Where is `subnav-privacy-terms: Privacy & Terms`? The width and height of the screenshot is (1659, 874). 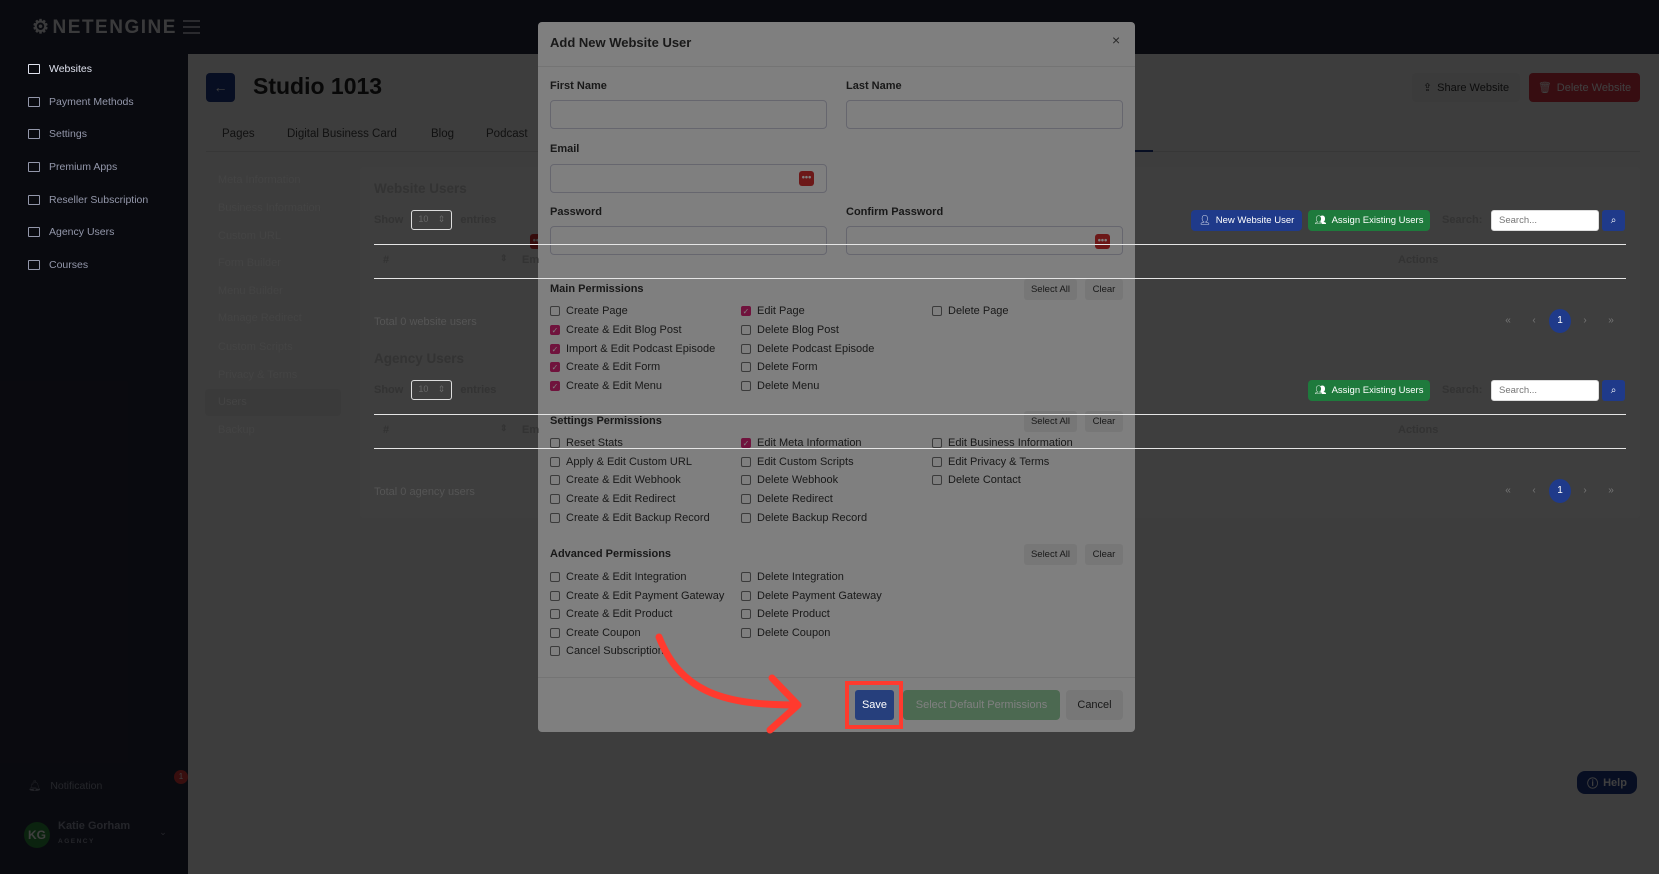 subnav-privacy-terms: Privacy & Terms is located at coordinates (257, 375).